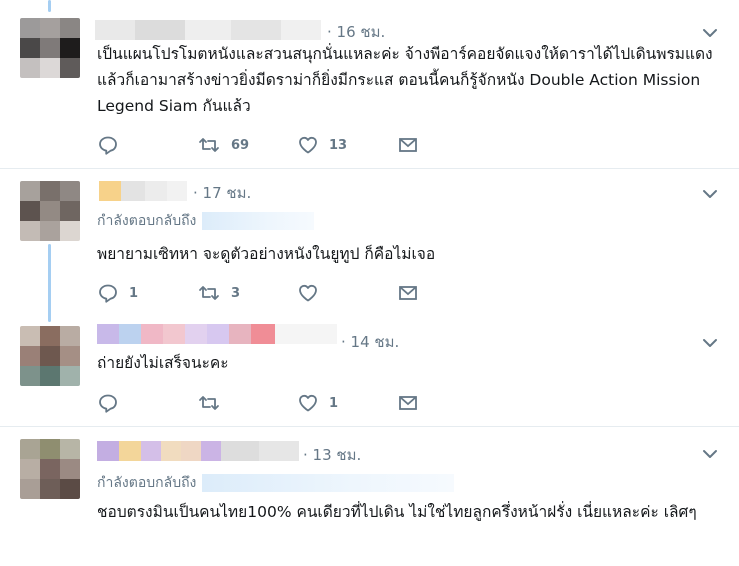 This screenshot has width=739, height=566. I want to click on like-count: 13, so click(338, 145).